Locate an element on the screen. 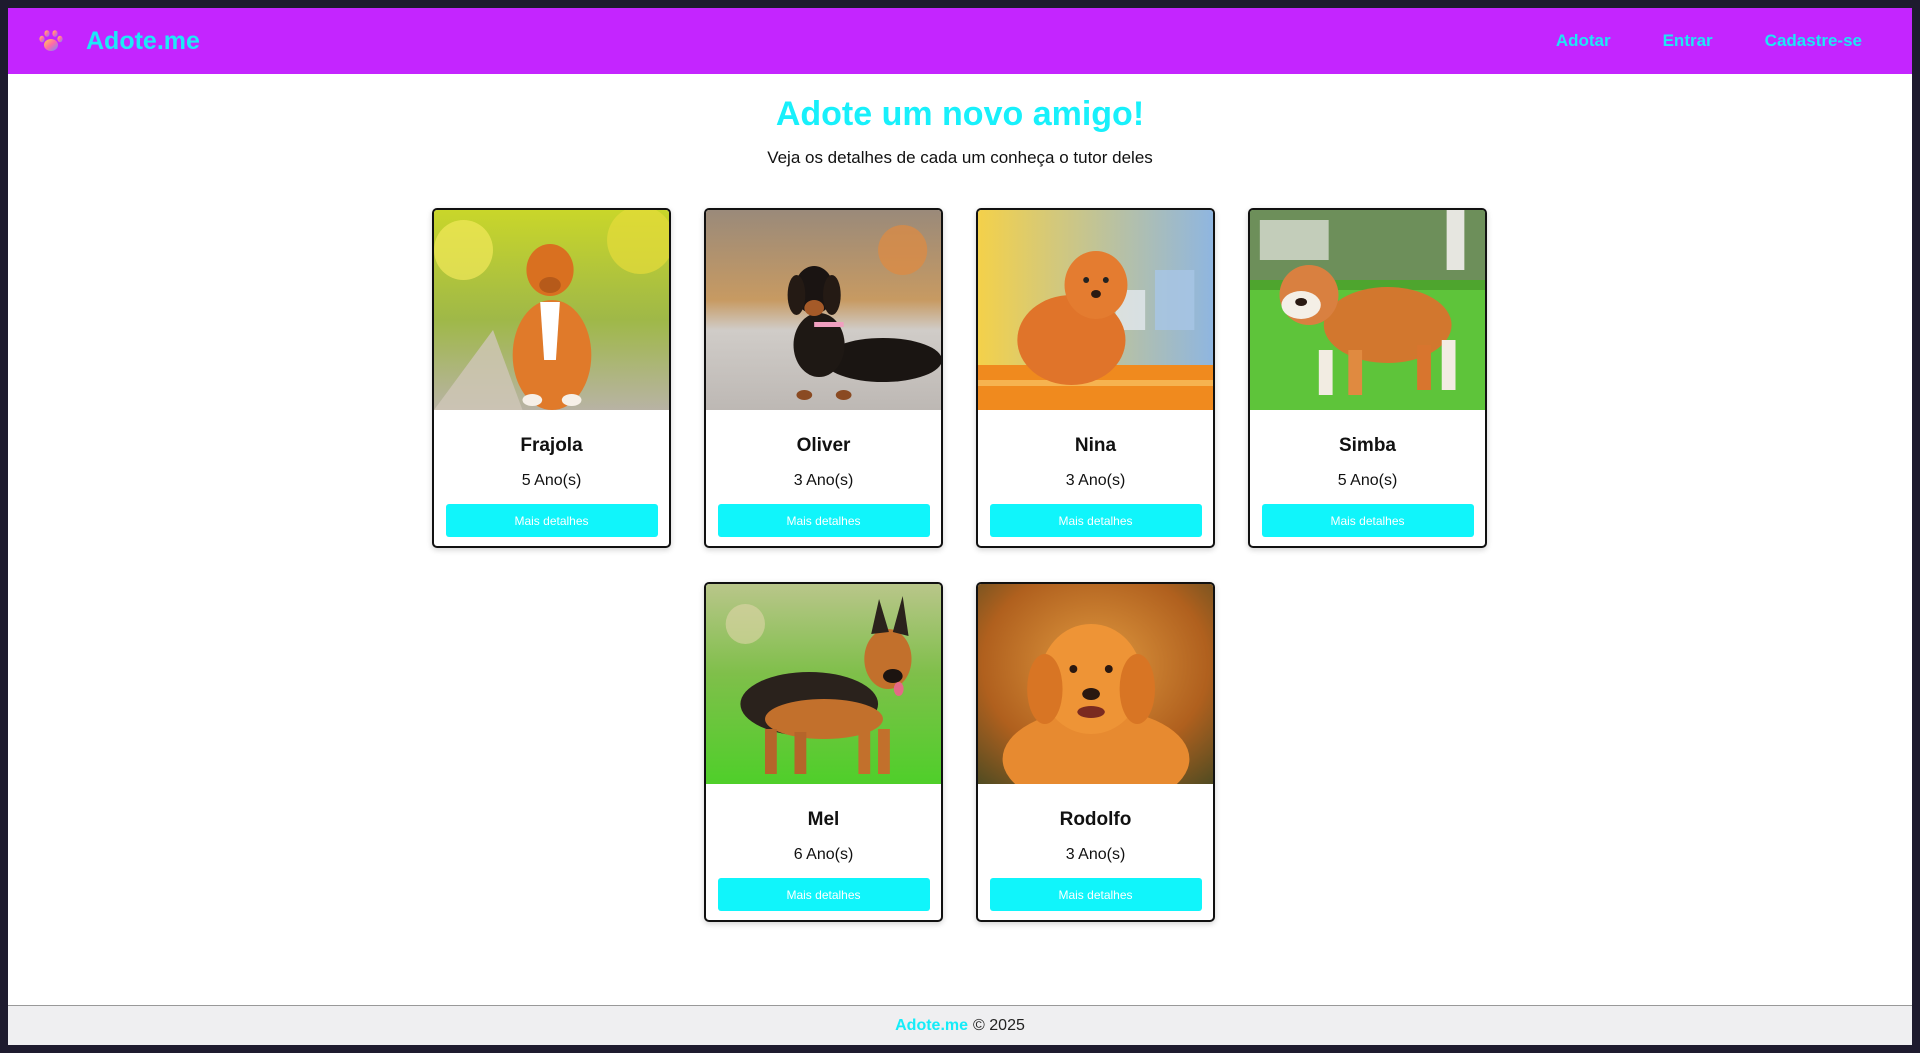  pet-name: Frajola is located at coordinates (551, 445).